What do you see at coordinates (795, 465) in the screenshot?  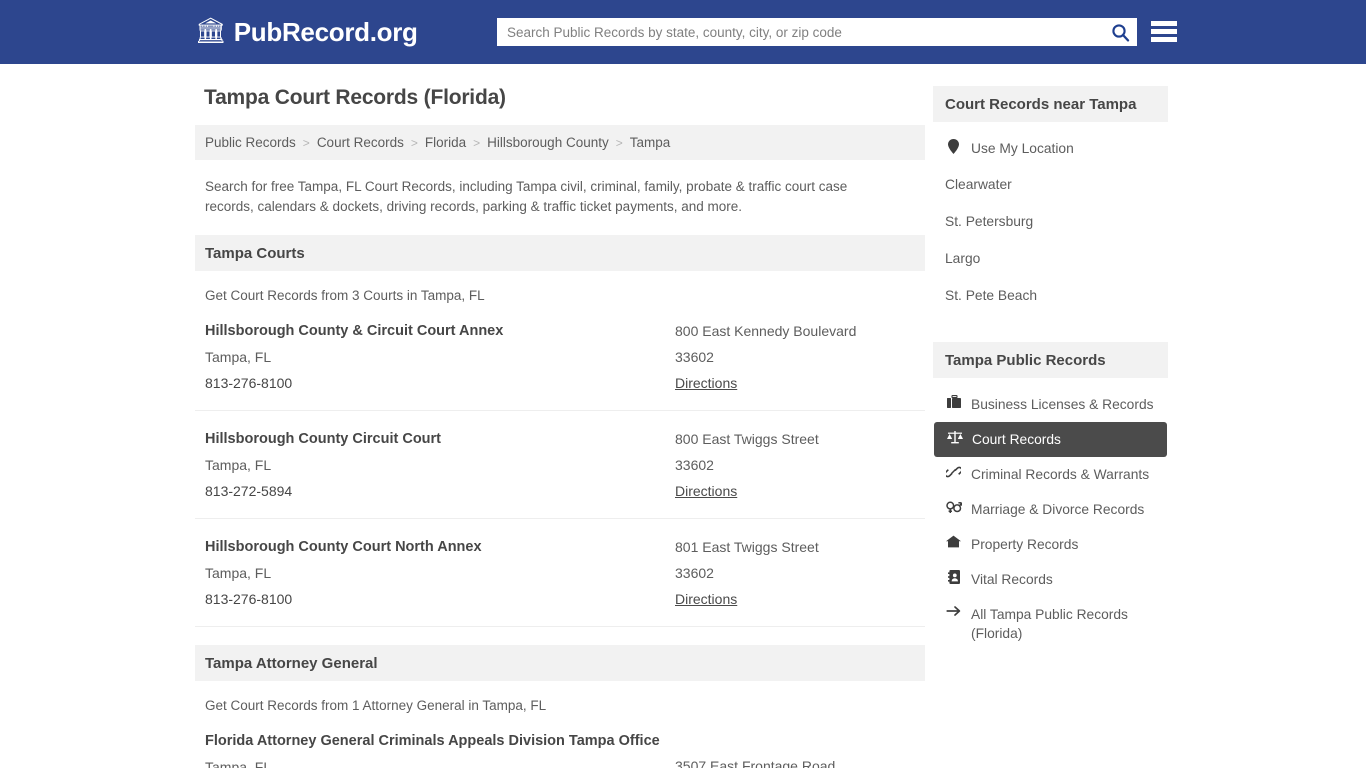 I see `entry-right-column: 800 East Twiggs Street 33602 Directions` at bounding box center [795, 465].